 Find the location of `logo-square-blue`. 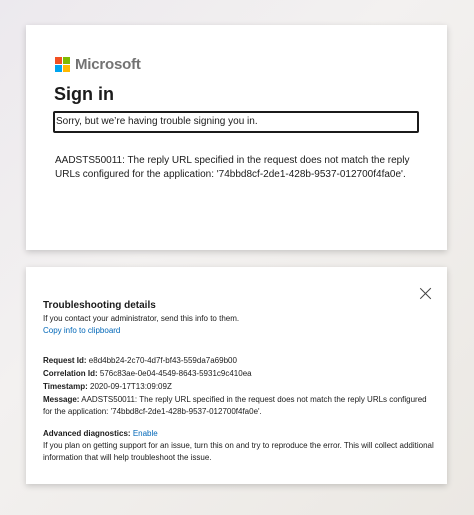

logo-square-blue is located at coordinates (58, 68).